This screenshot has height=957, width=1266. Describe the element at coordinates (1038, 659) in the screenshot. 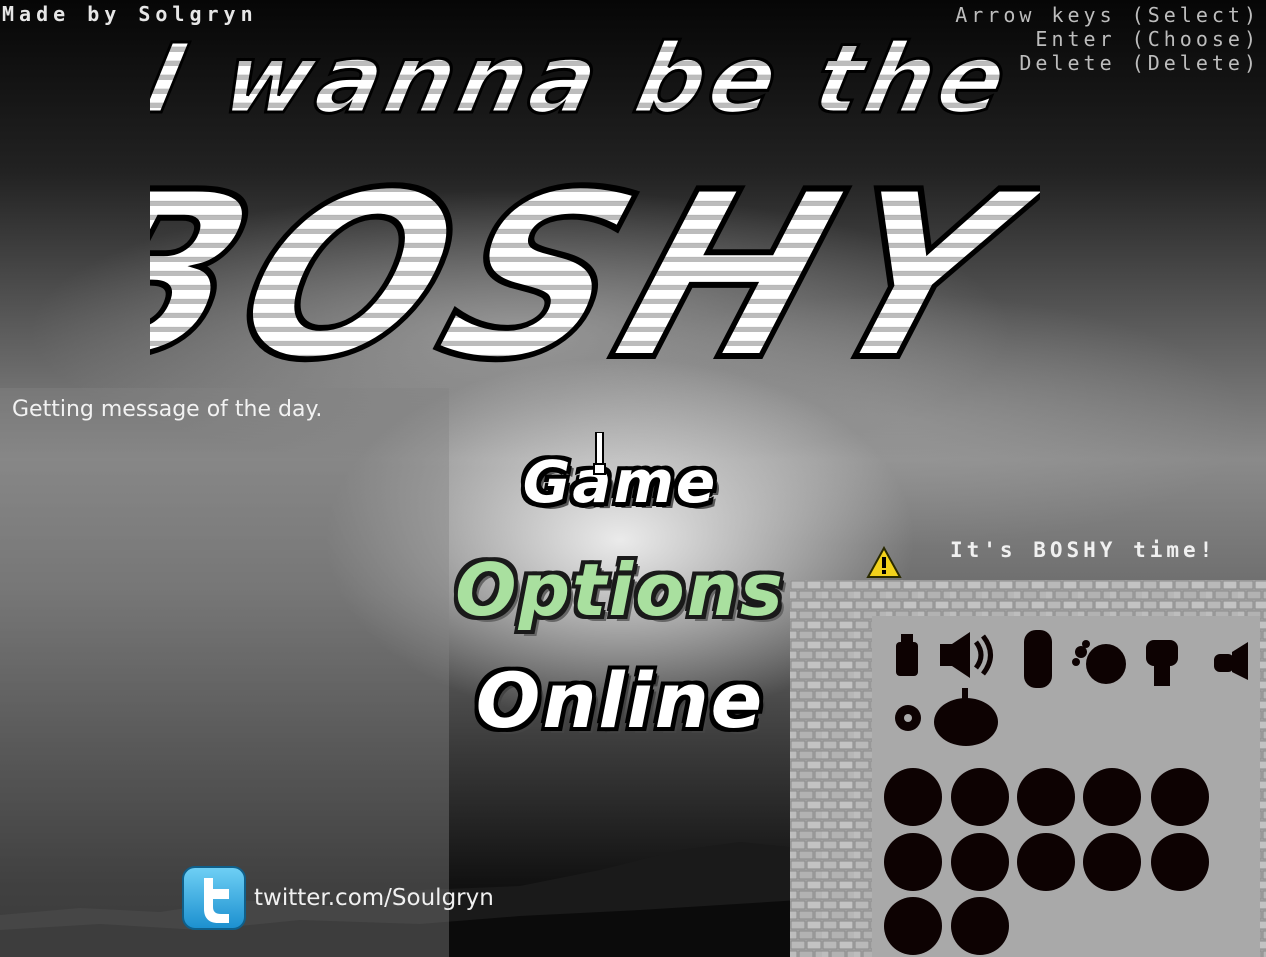

I see `capsule-icon` at that location.